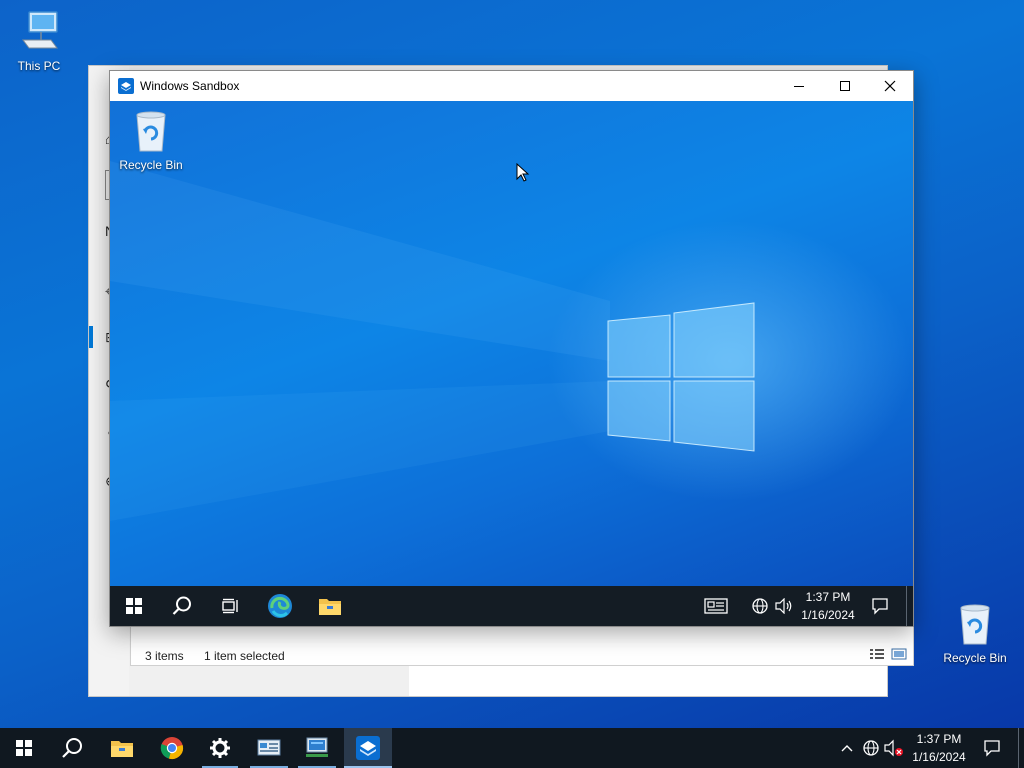 The width and height of the screenshot is (1024, 768). I want to click on remote-desktop-button, so click(317, 748).